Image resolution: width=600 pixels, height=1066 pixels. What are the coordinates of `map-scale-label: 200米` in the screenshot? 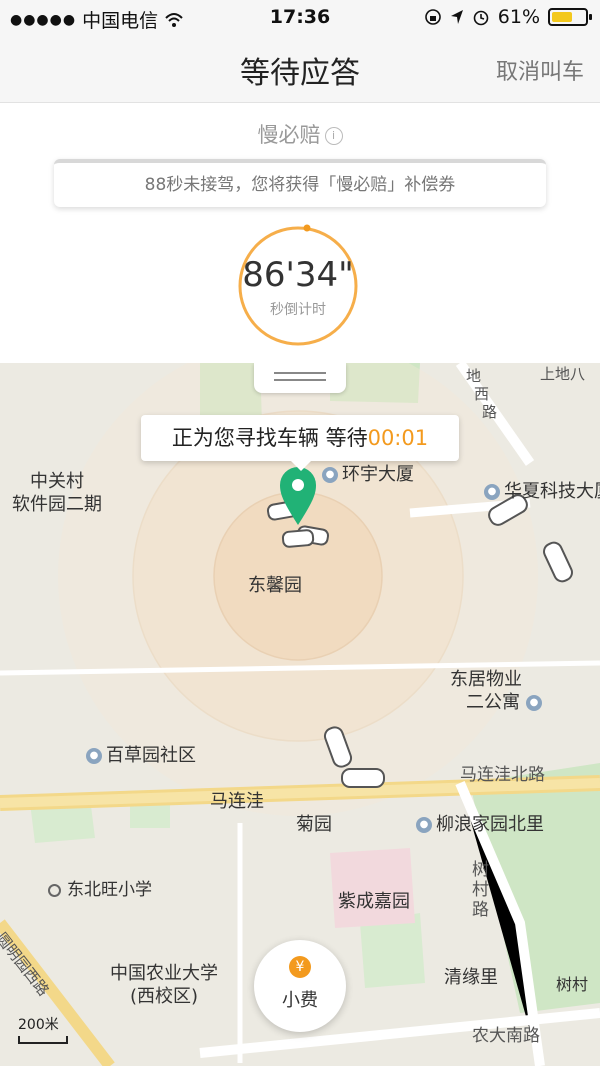 It's located at (38, 1025).